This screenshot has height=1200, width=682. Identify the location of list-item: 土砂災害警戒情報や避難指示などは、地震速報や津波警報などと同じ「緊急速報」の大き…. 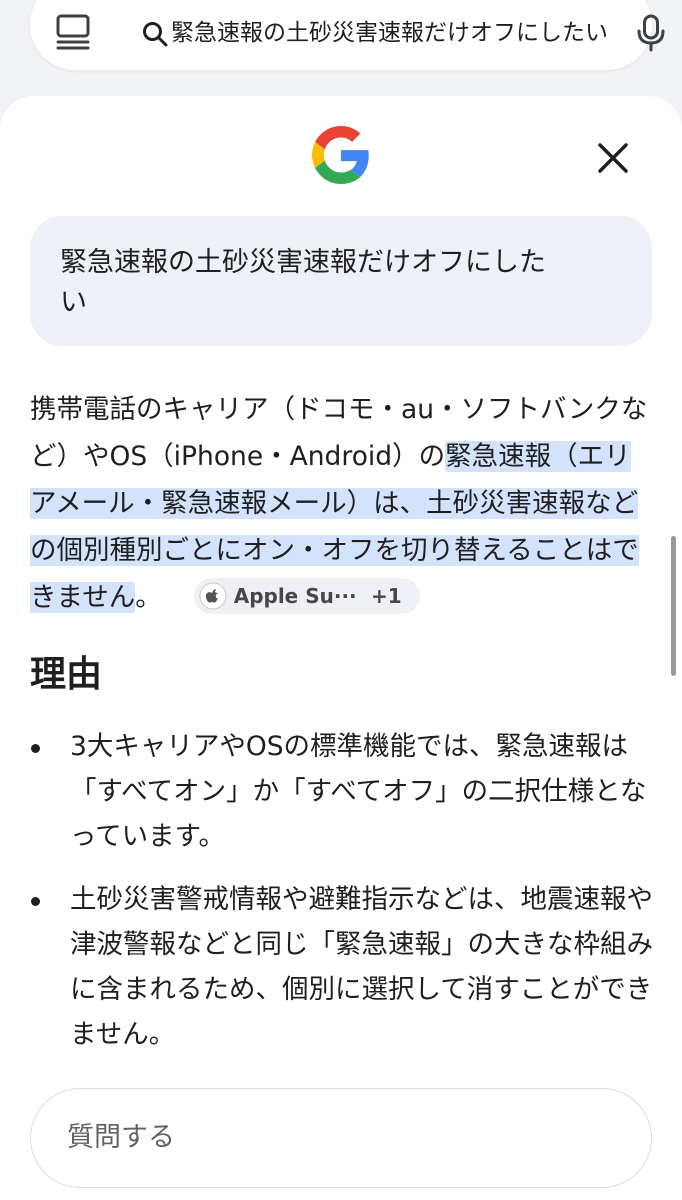
(342, 967).